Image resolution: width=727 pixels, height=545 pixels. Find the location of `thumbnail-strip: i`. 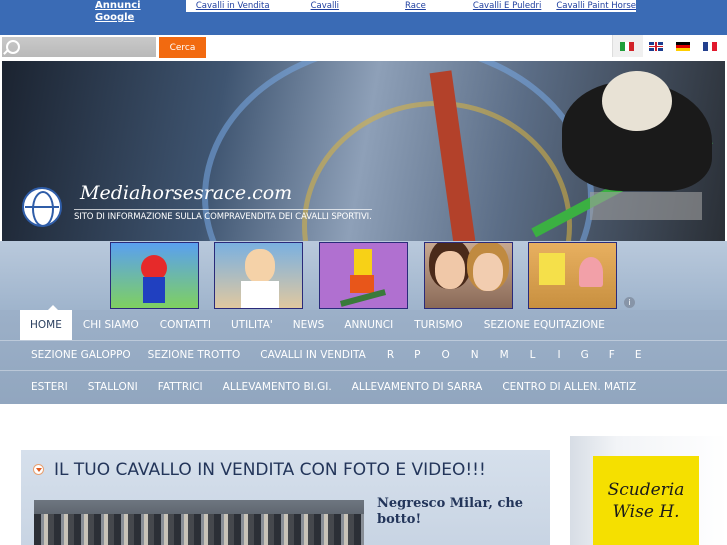

thumbnail-strip: i is located at coordinates (363, 275).